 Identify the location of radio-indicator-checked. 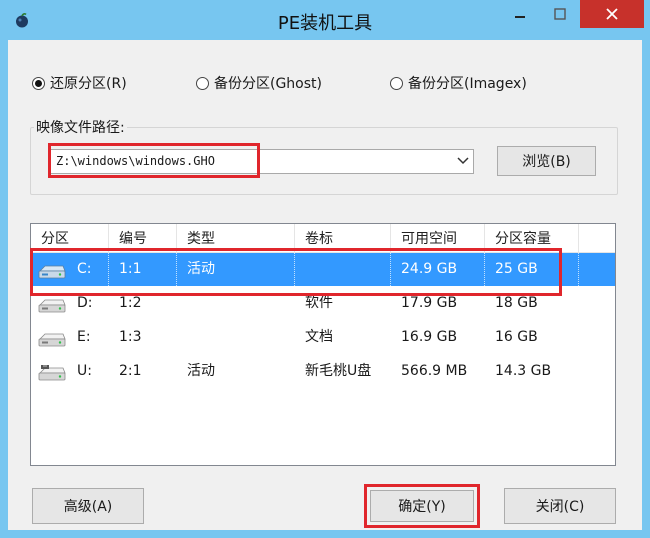
(38, 83).